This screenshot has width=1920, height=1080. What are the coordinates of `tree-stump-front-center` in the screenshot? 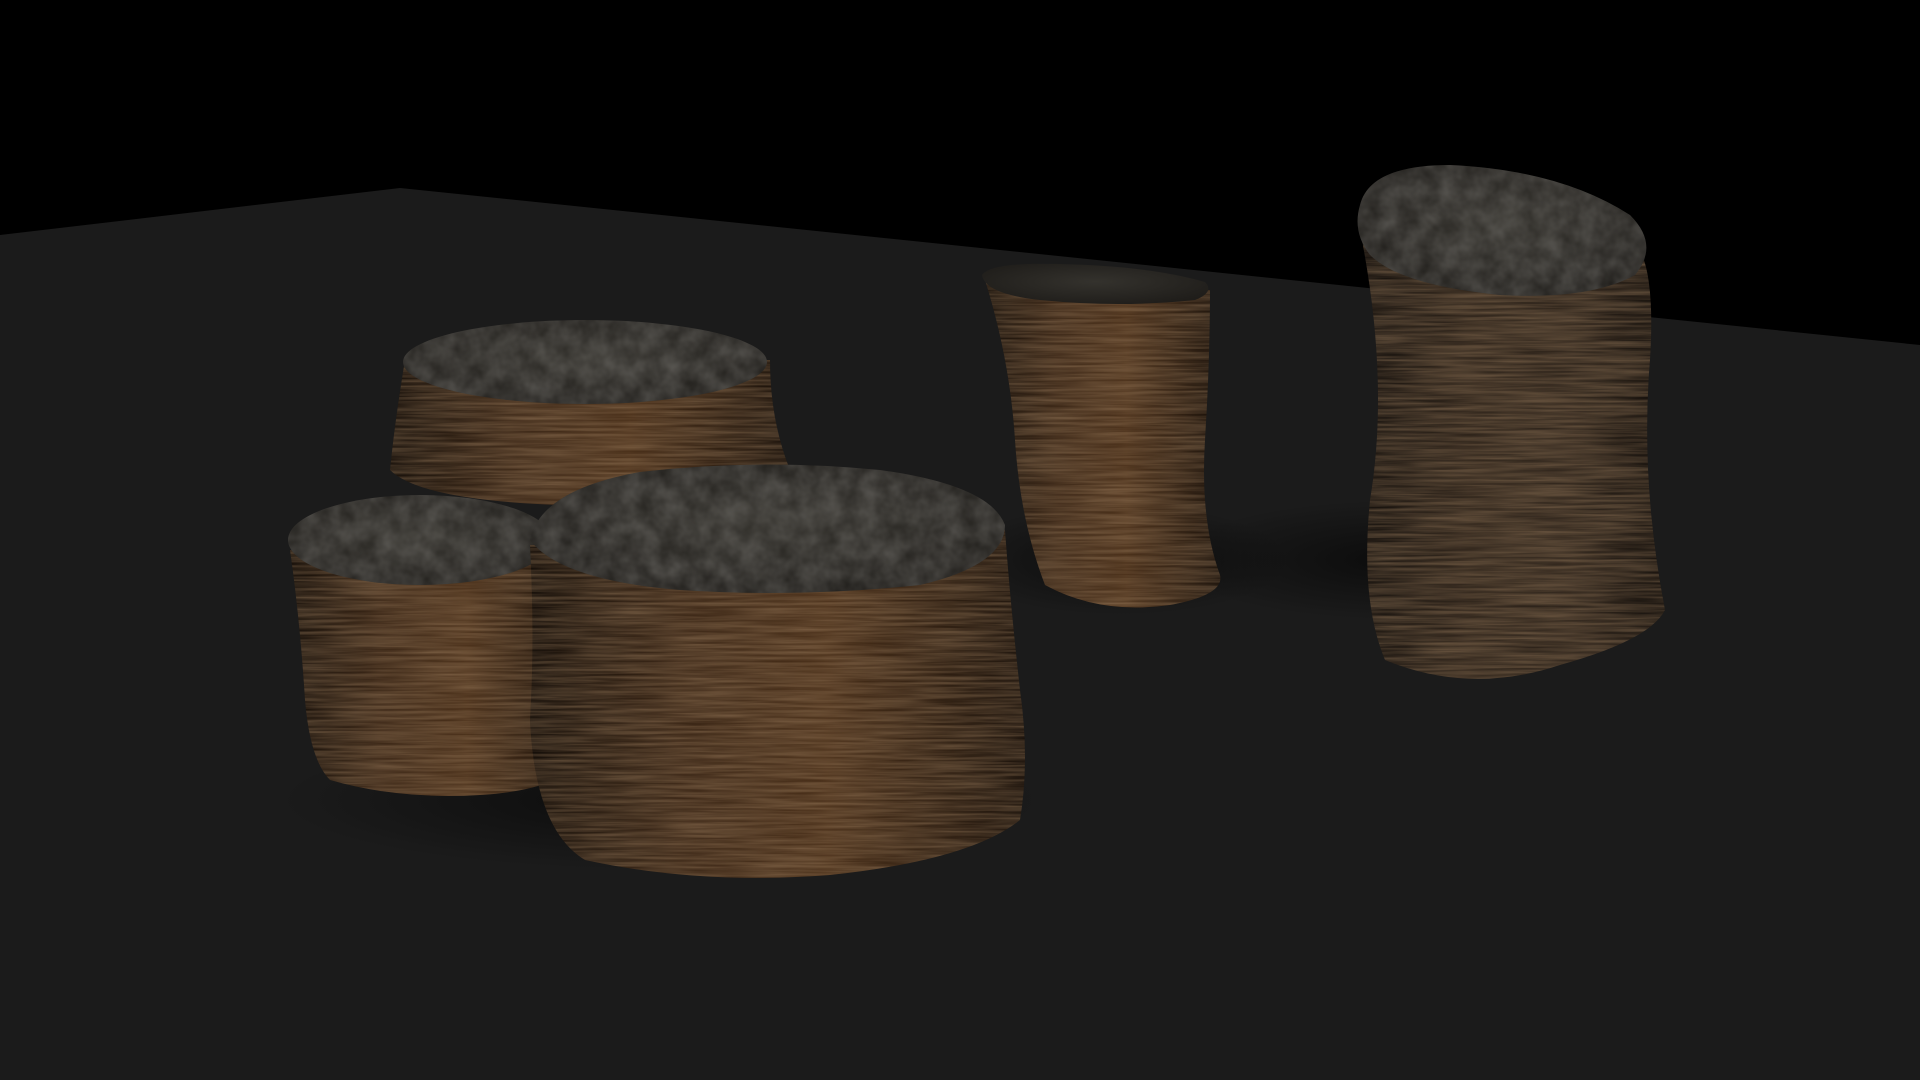 It's located at (777, 671).